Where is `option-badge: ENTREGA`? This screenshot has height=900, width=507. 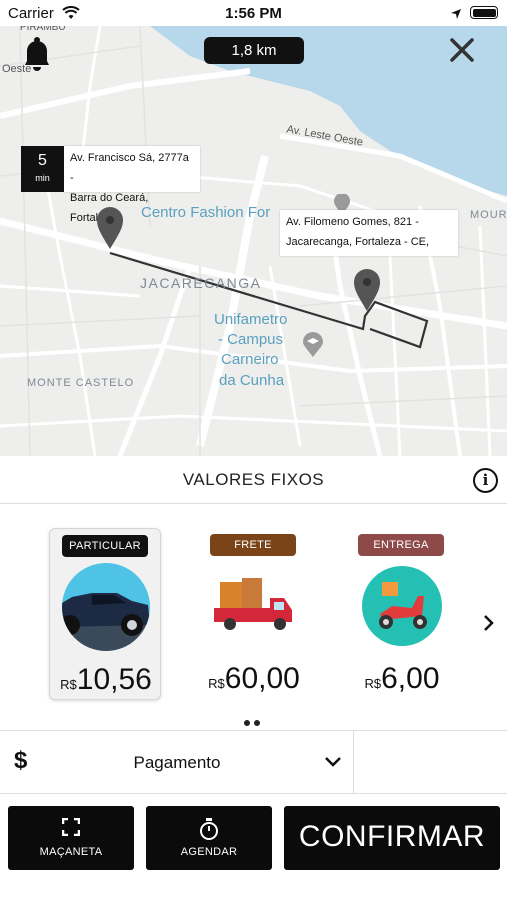
option-badge: ENTREGA is located at coordinates (401, 545).